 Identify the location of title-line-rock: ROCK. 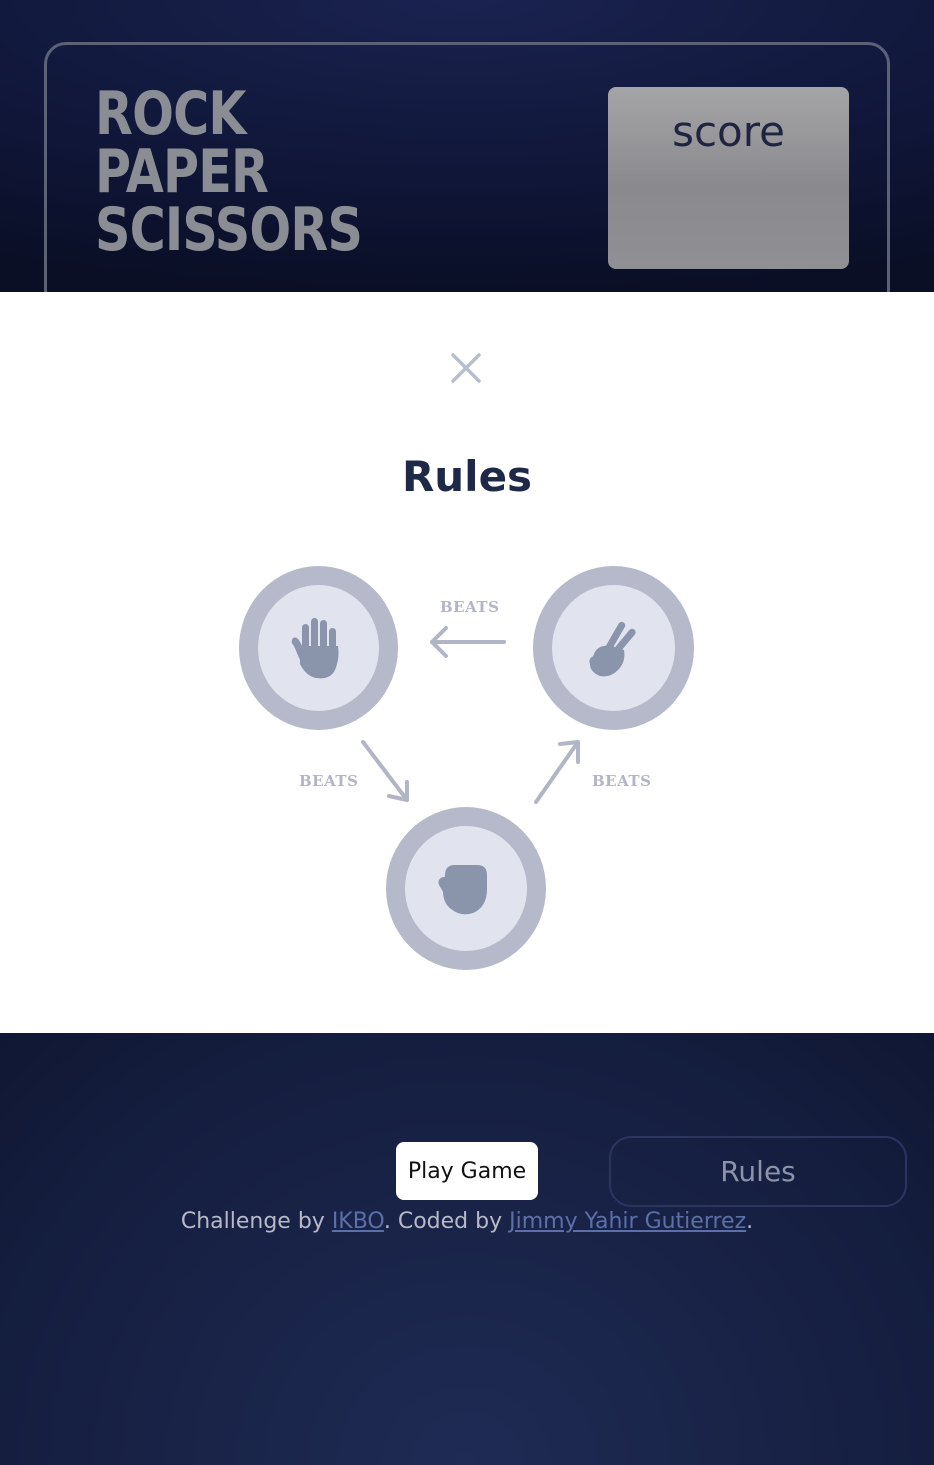
(170, 114).